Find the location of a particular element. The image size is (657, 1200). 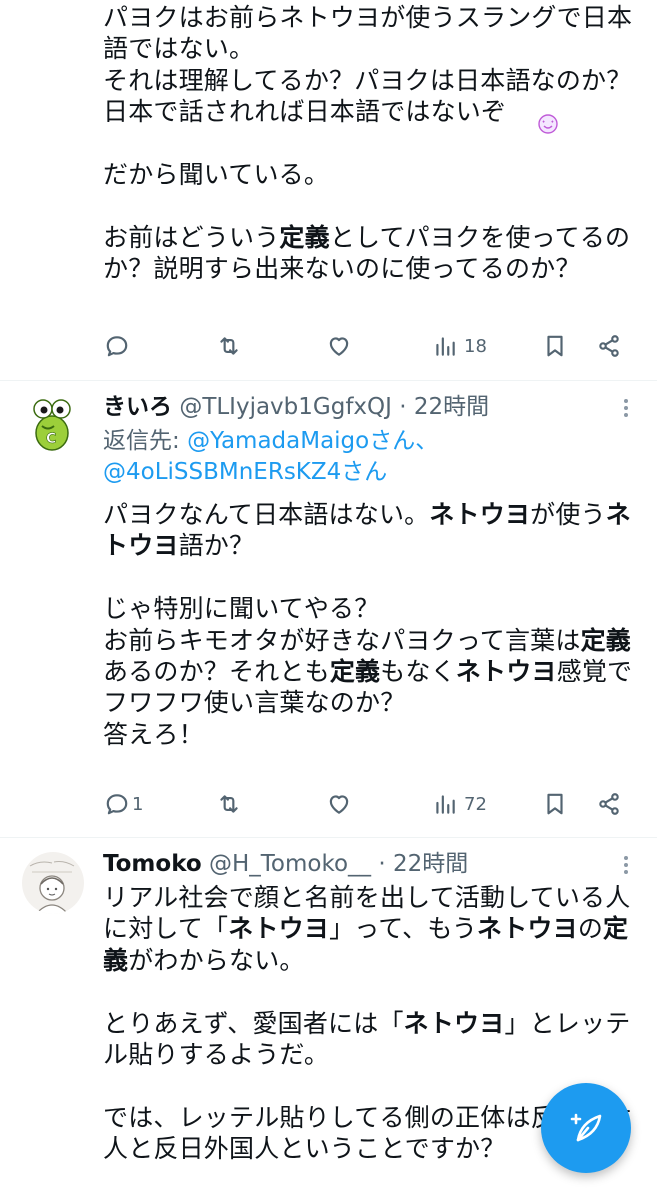

text-line: フワフワ使い言葉なのか？ is located at coordinates (373, 702).